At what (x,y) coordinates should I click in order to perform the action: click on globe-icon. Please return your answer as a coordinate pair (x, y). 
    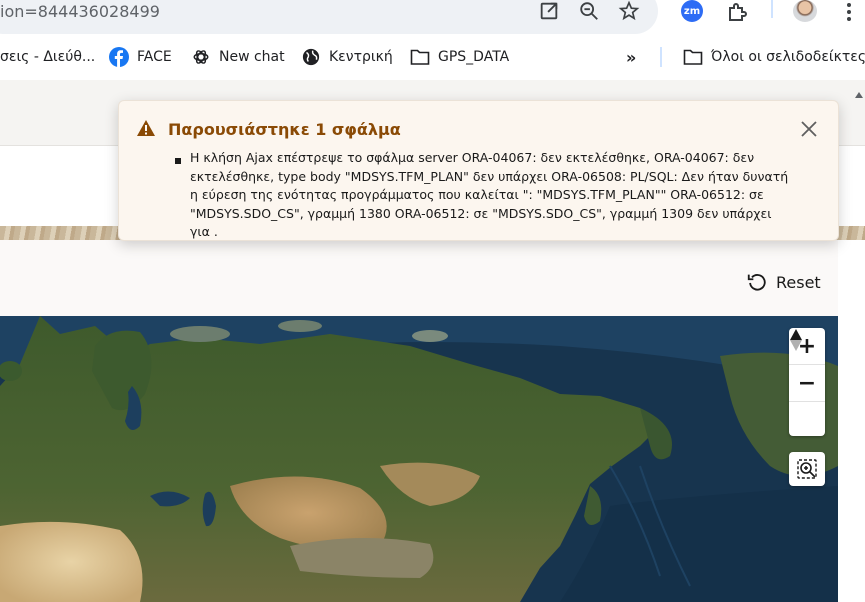
    Looking at the image, I should click on (311, 57).